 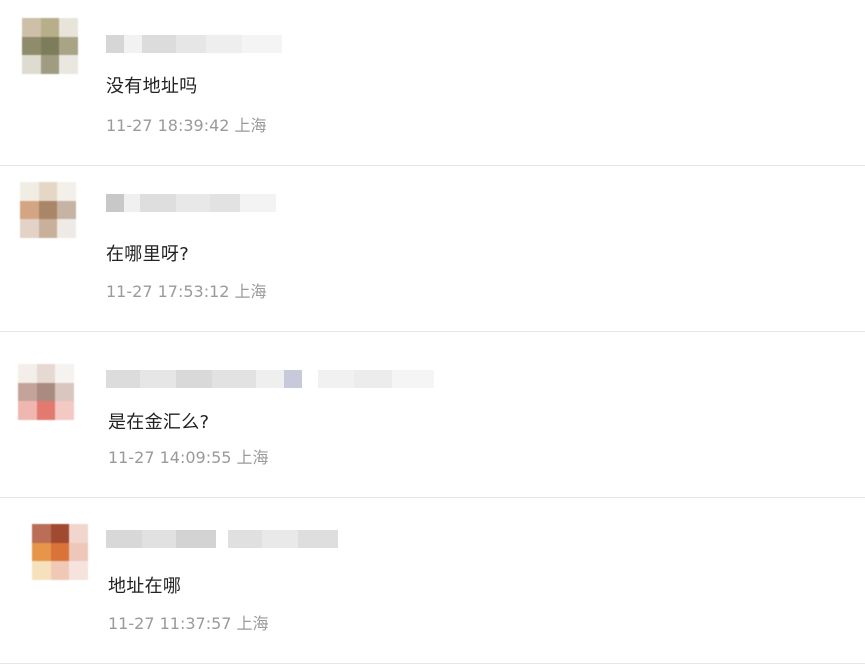 I want to click on comment-text: 是在金汇么?, so click(x=159, y=422).